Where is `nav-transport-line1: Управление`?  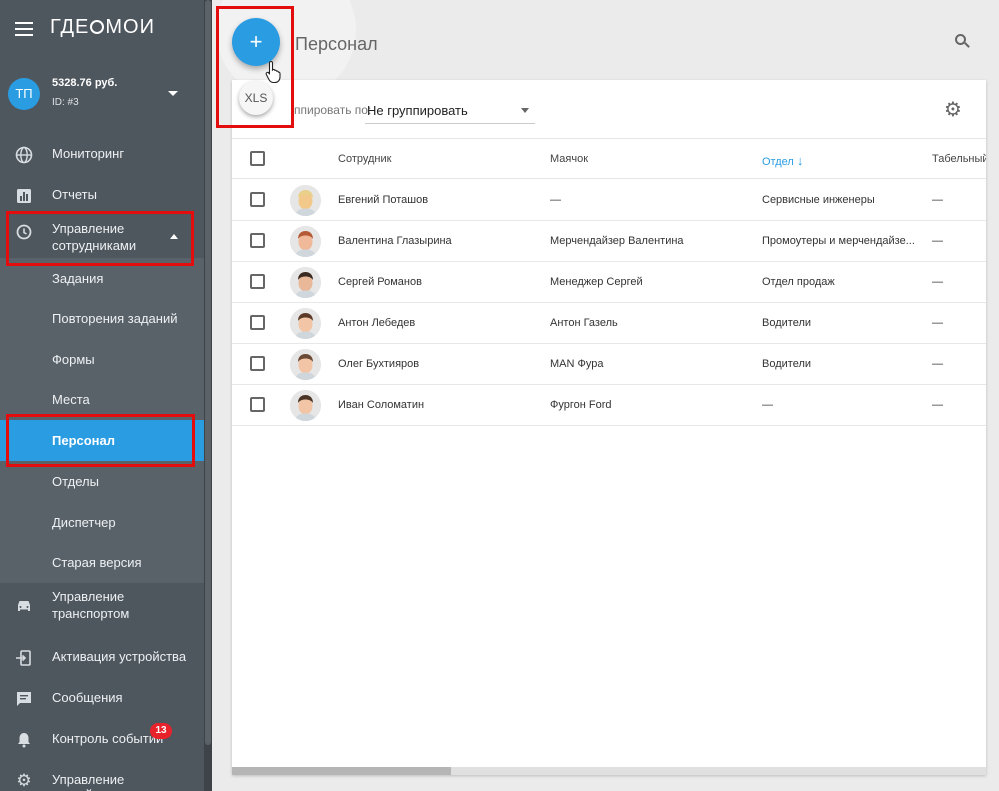
nav-transport-line1: Управление is located at coordinates (88, 596).